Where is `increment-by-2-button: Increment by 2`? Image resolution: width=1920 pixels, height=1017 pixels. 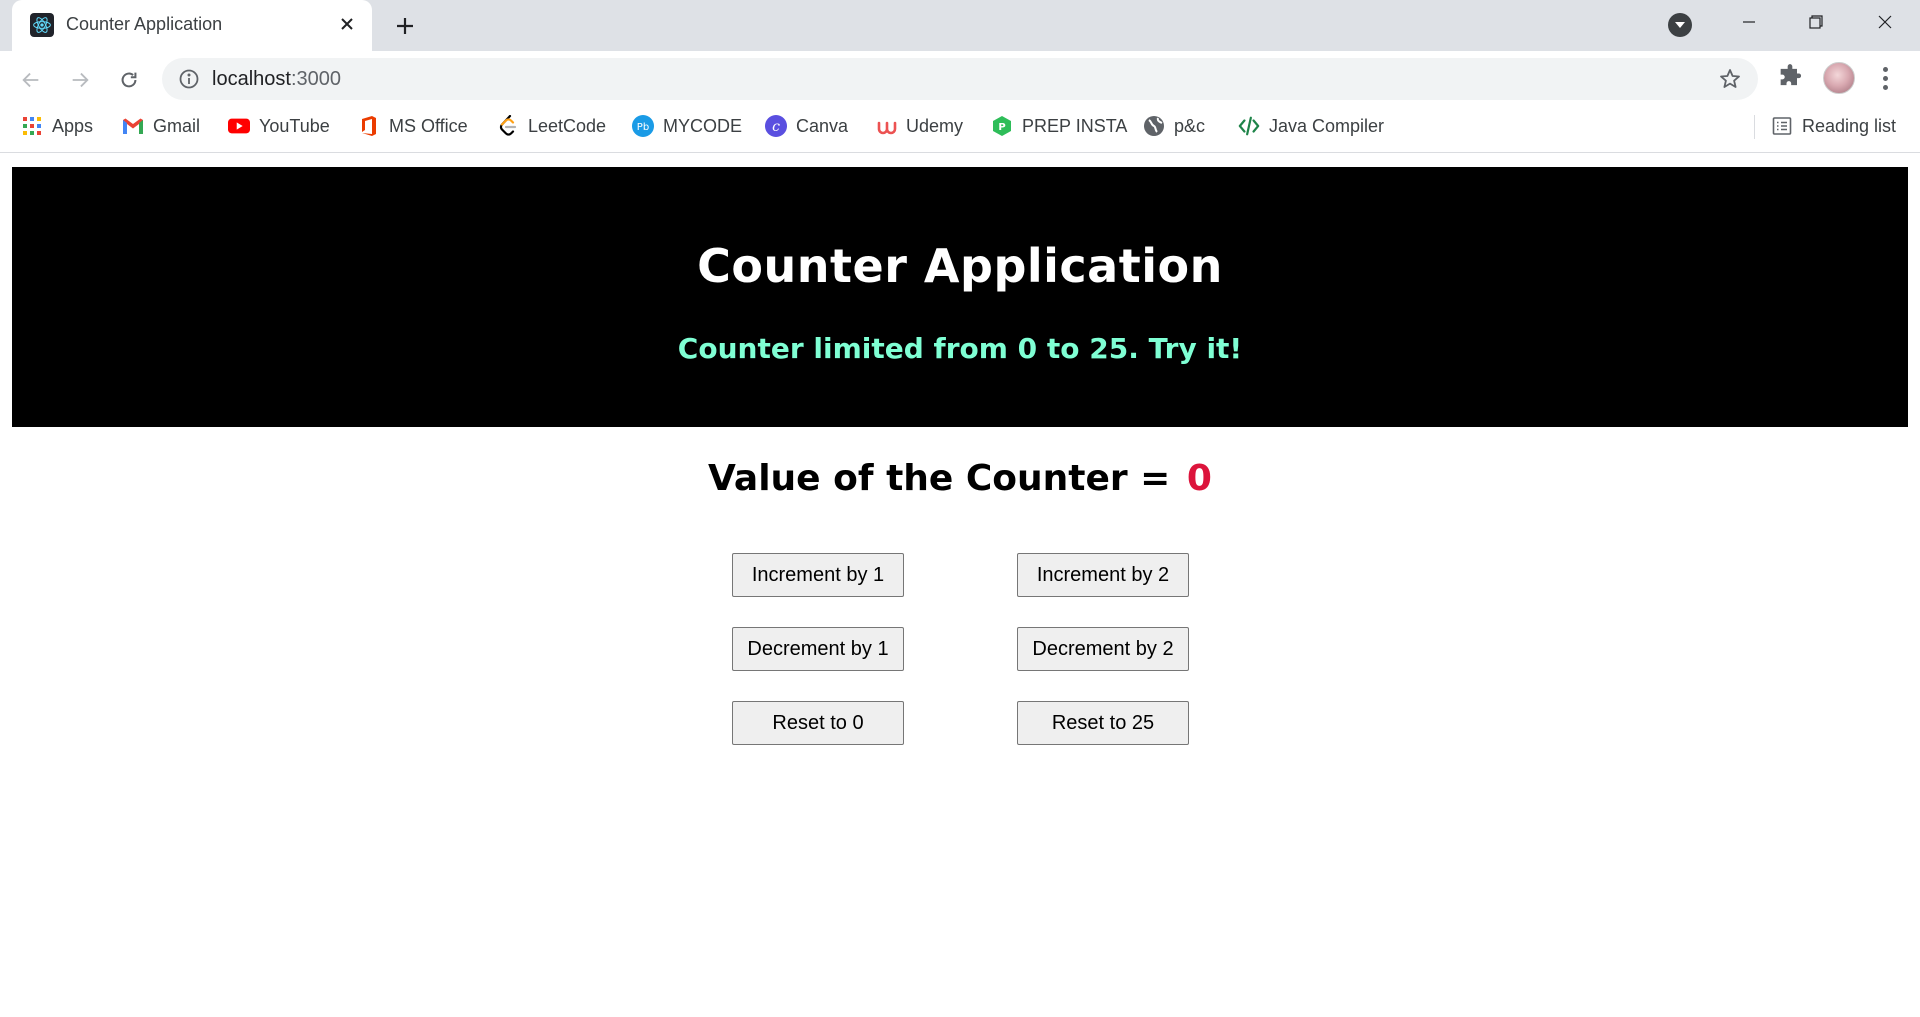
increment-by-2-button: Increment by 2 is located at coordinates (1103, 575).